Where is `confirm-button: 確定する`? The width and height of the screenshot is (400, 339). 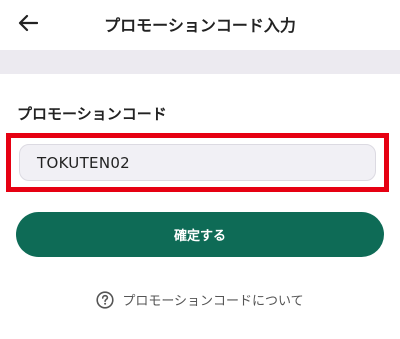
confirm-button: 確定する is located at coordinates (200, 234).